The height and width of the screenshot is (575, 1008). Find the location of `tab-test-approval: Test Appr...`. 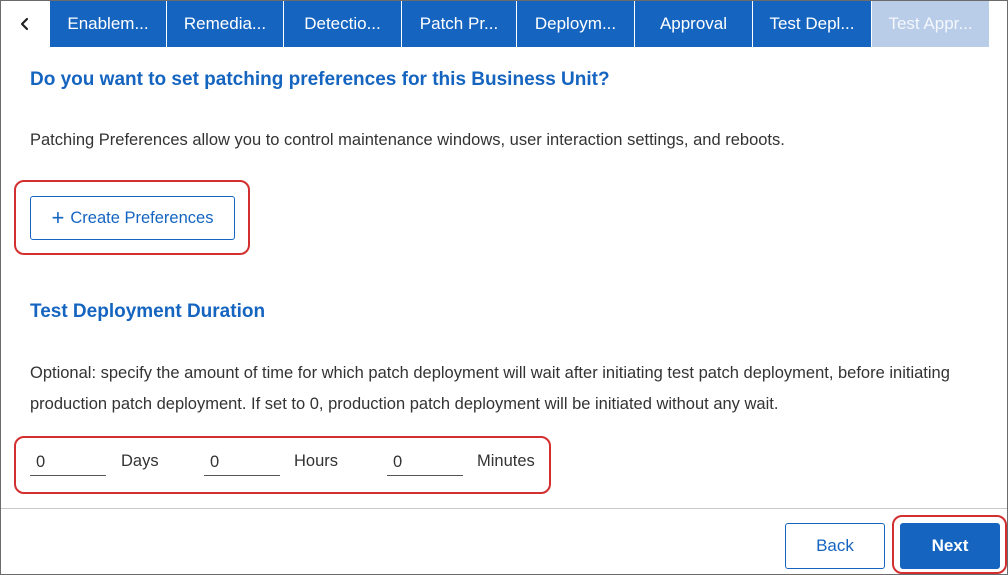

tab-test-approval: Test Appr... is located at coordinates (930, 24).